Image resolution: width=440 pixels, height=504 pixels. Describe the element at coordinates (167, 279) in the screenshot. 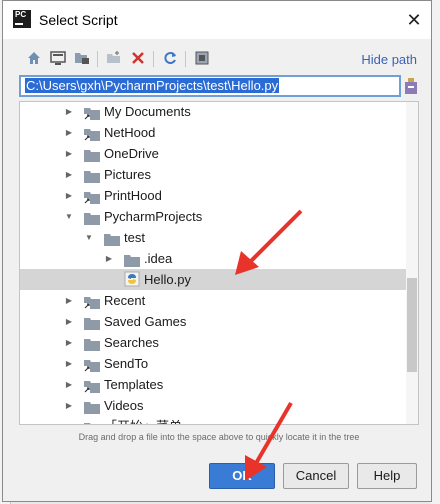

I see `tree-row-label: Hello.py` at that location.